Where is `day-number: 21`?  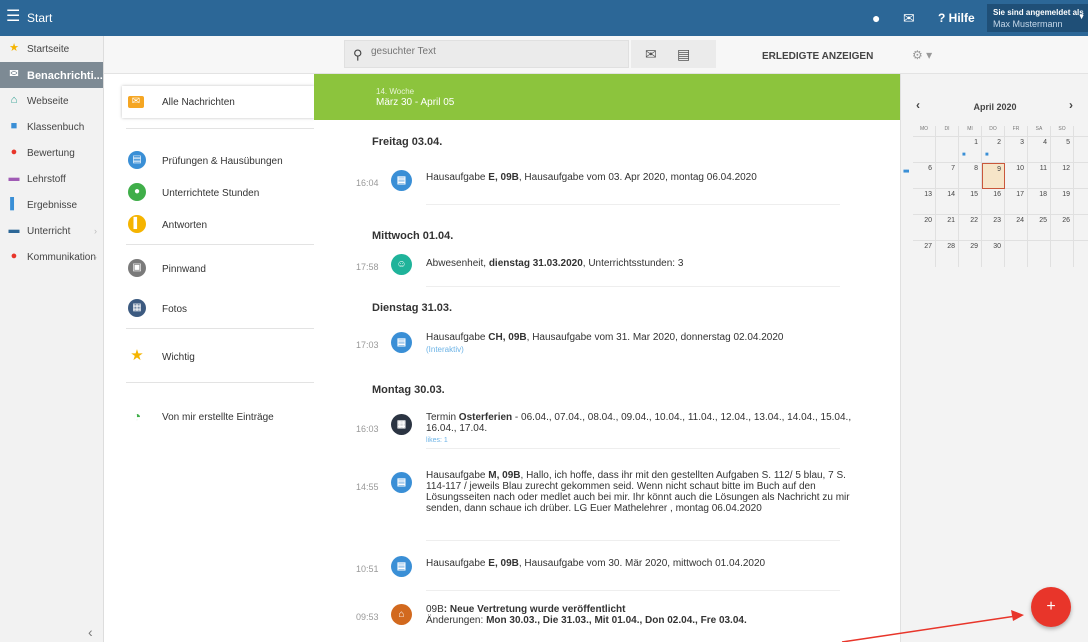 day-number: 21 is located at coordinates (951, 220).